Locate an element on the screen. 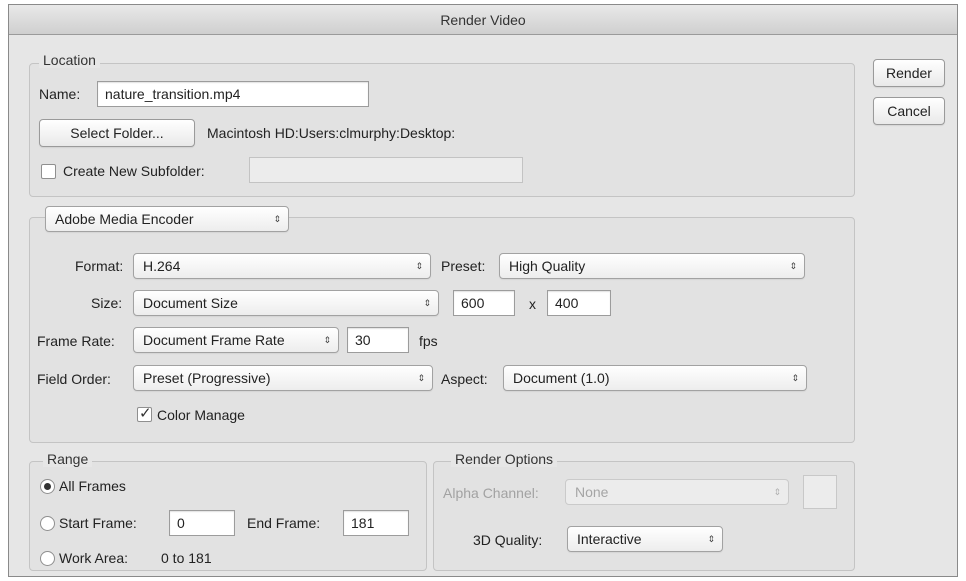  fps-field: 30 is located at coordinates (378, 340).